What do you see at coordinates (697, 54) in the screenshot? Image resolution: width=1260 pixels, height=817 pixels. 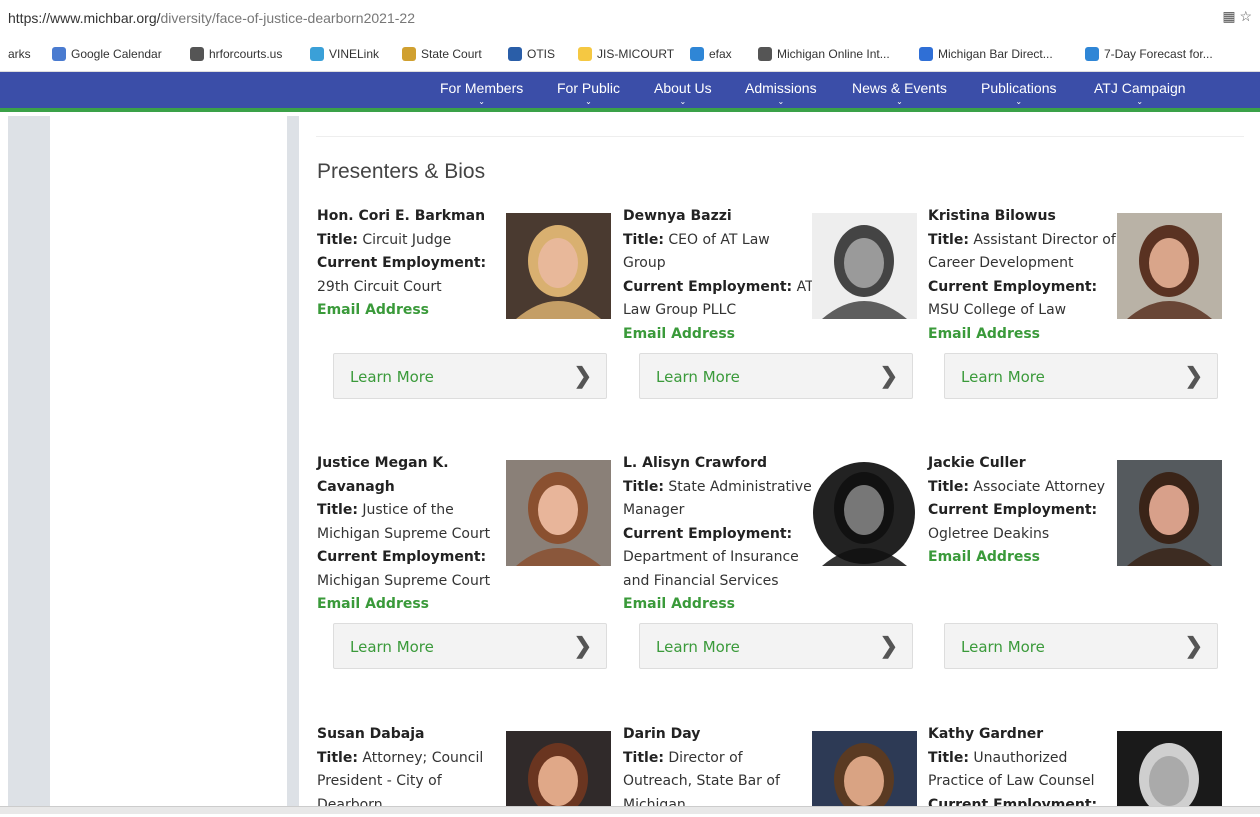 I see `efax-icon` at bounding box center [697, 54].